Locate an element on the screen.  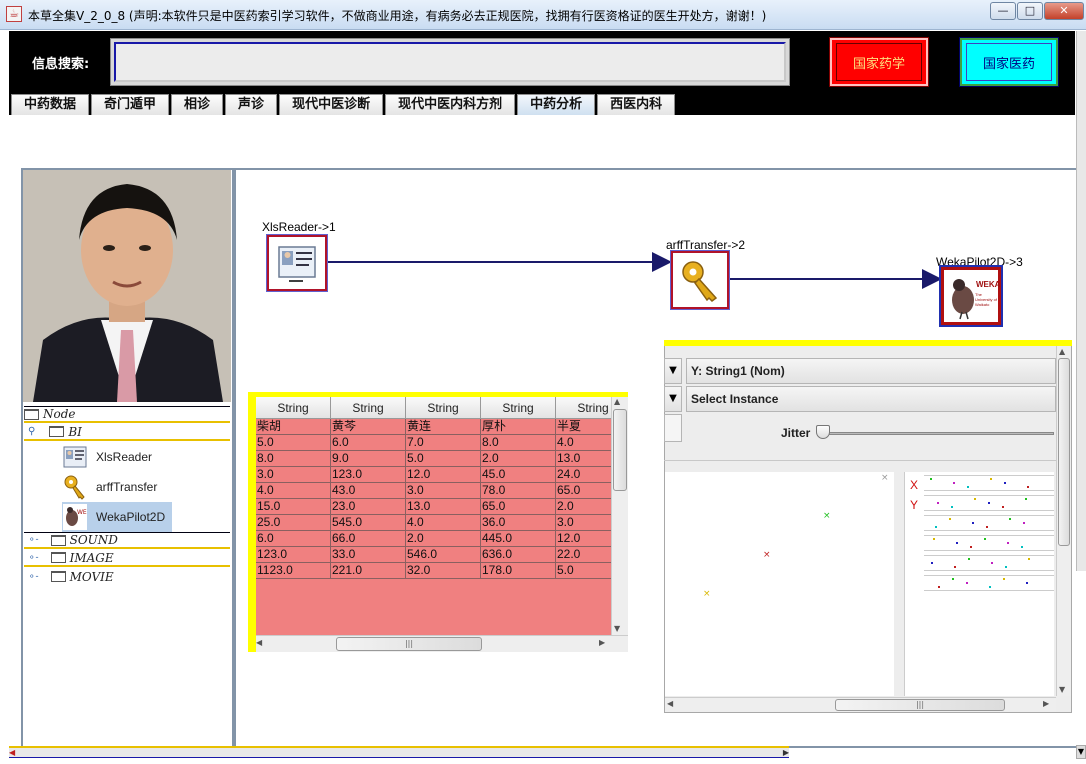
close-button: ✕ is located at coordinates (1064, 11).